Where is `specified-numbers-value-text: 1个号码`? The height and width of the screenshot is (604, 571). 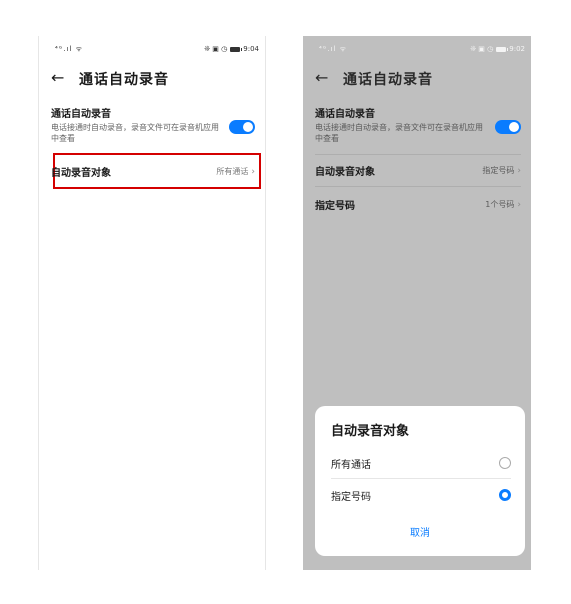
specified-numbers-value-text: 1个号码 is located at coordinates (500, 204).